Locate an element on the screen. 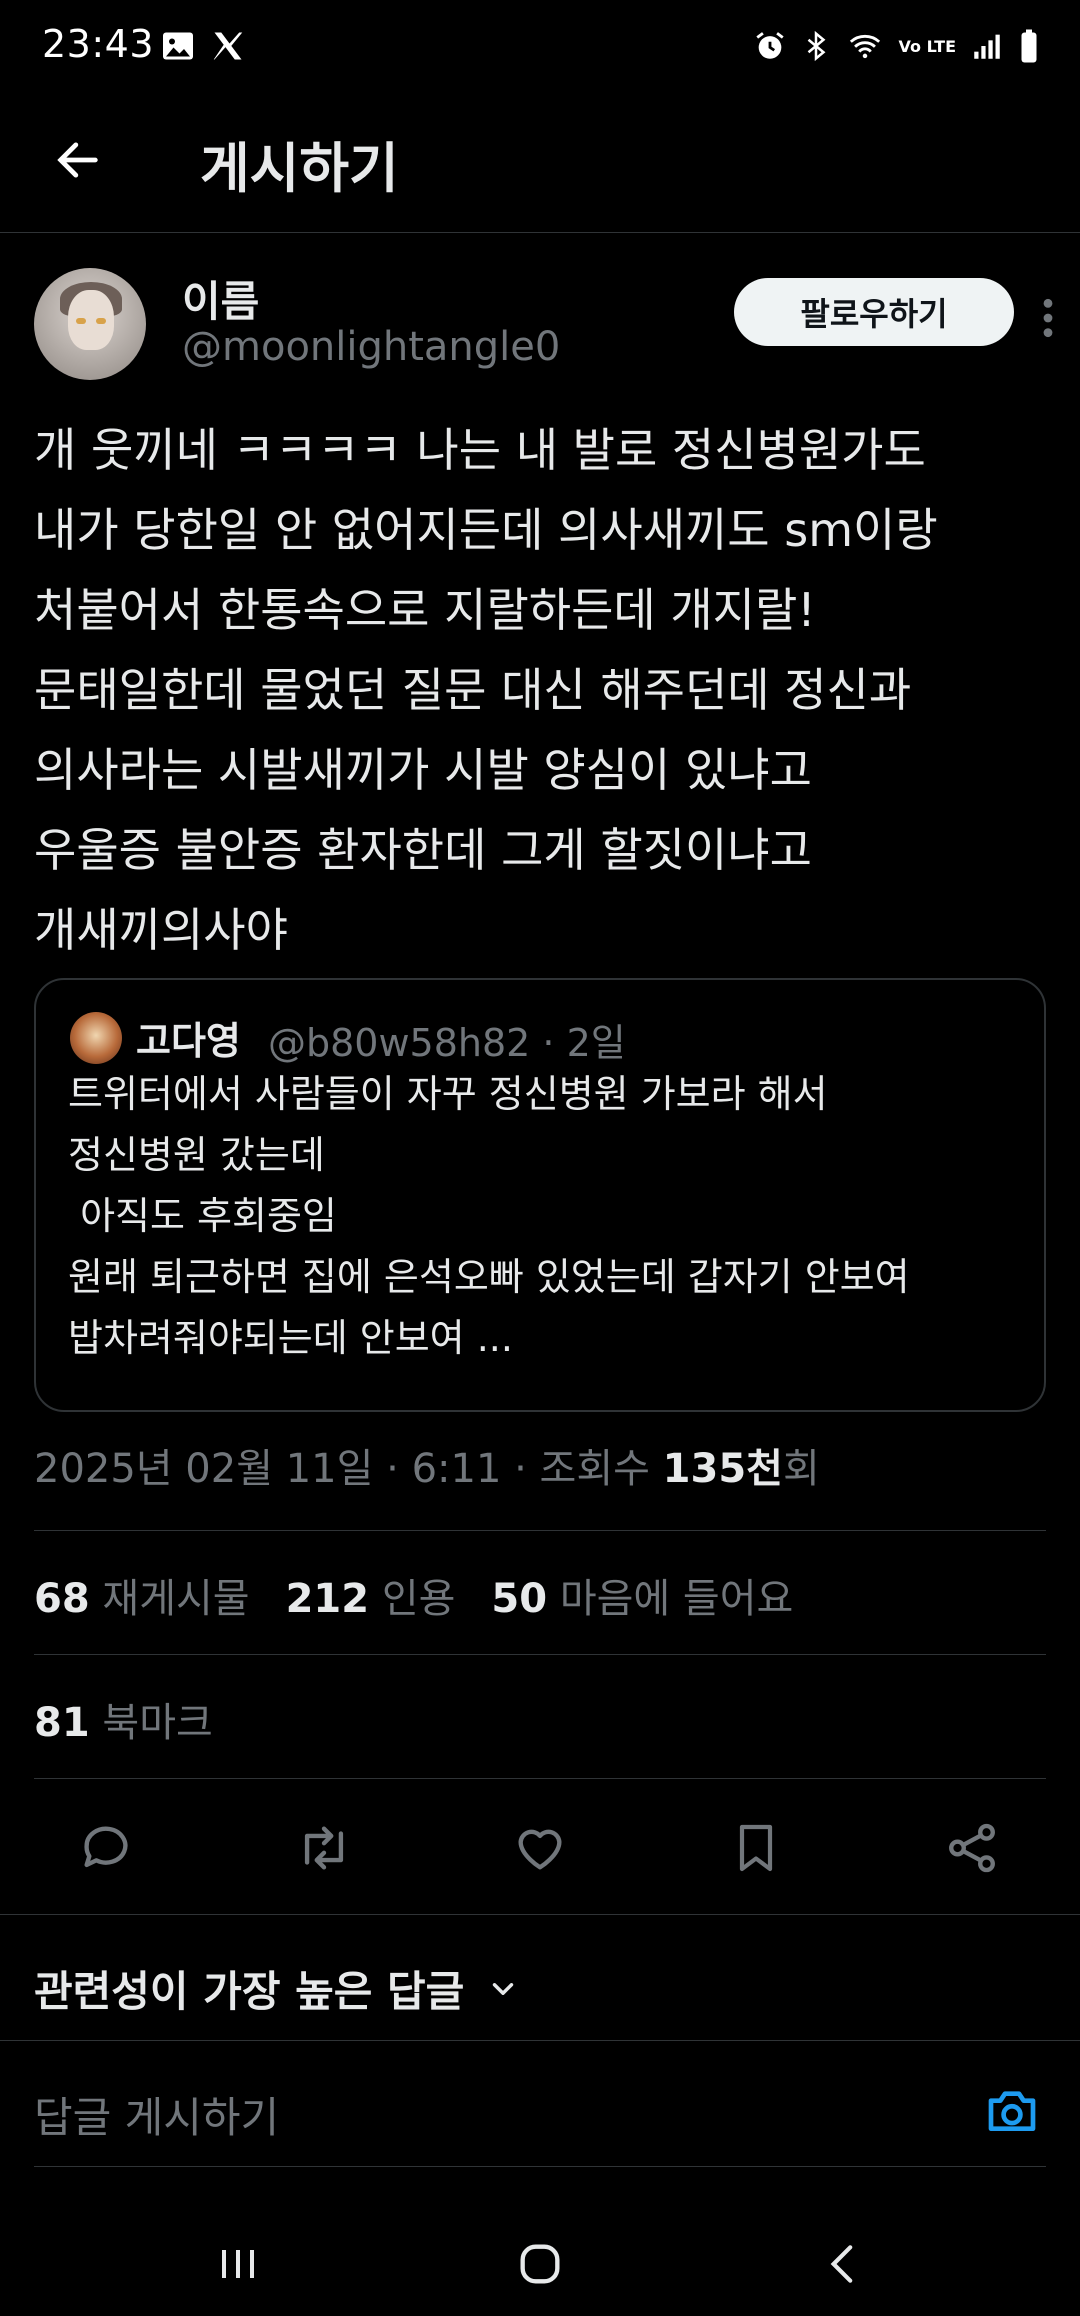 The width and height of the screenshot is (1080, 2316). repost-button is located at coordinates (324, 1848).